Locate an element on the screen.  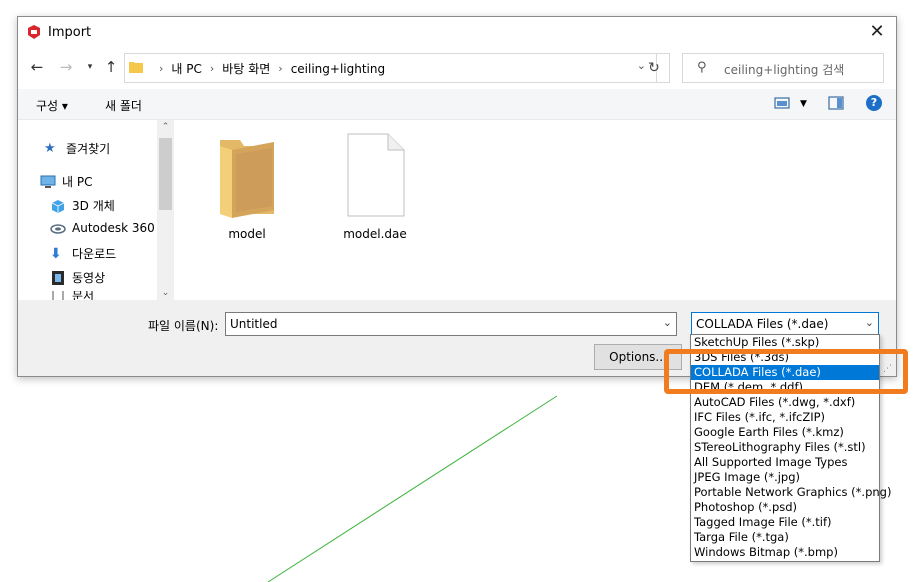
navigation-scrollbar: ⌃ ⌄ is located at coordinates (165, 210).